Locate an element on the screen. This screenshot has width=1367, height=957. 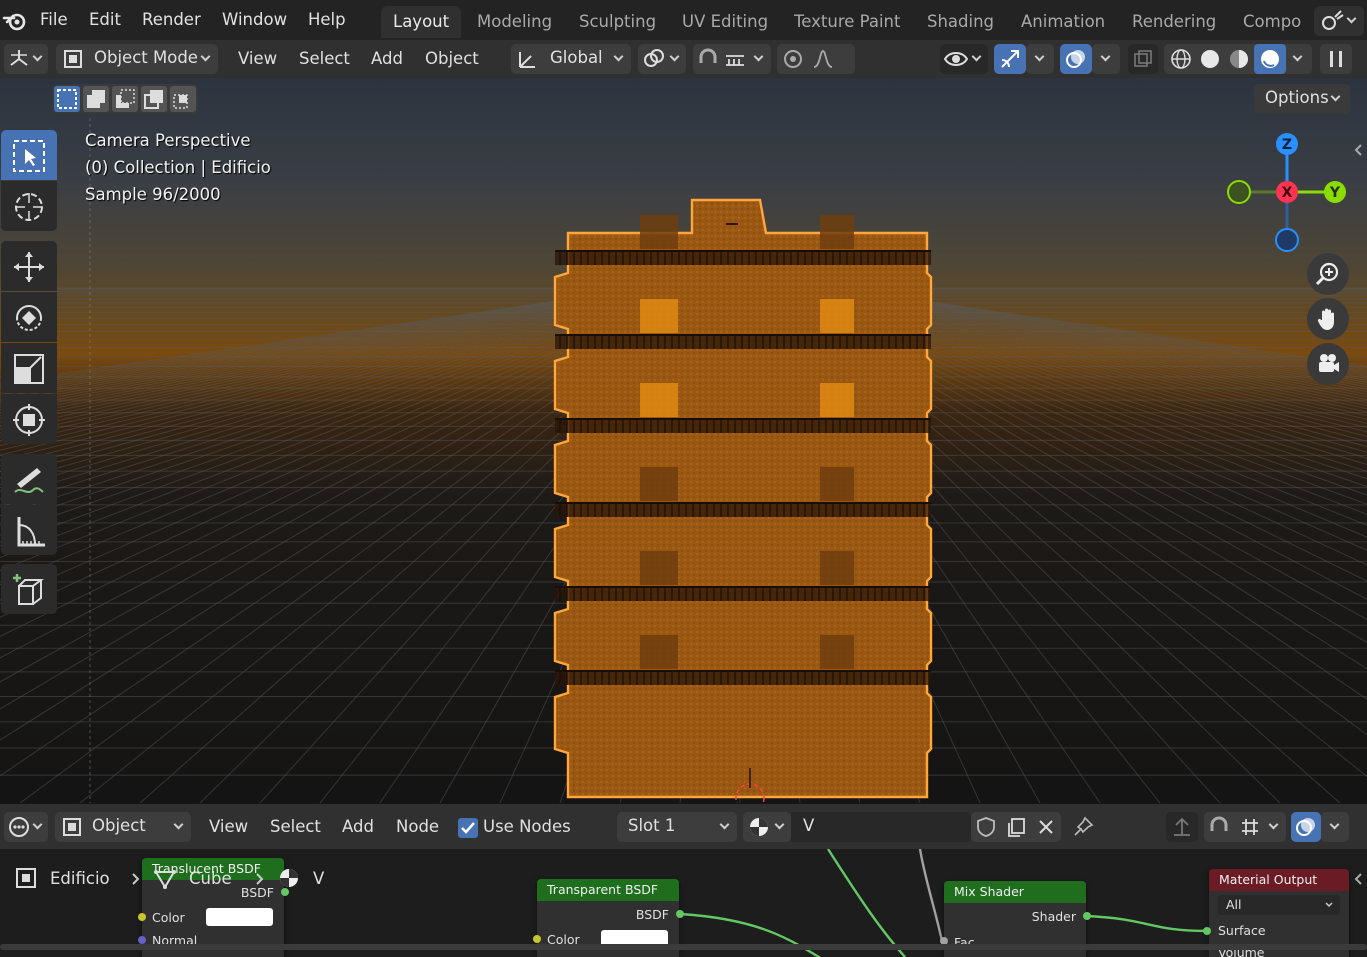
node-menu-add: Add is located at coordinates (358, 826).